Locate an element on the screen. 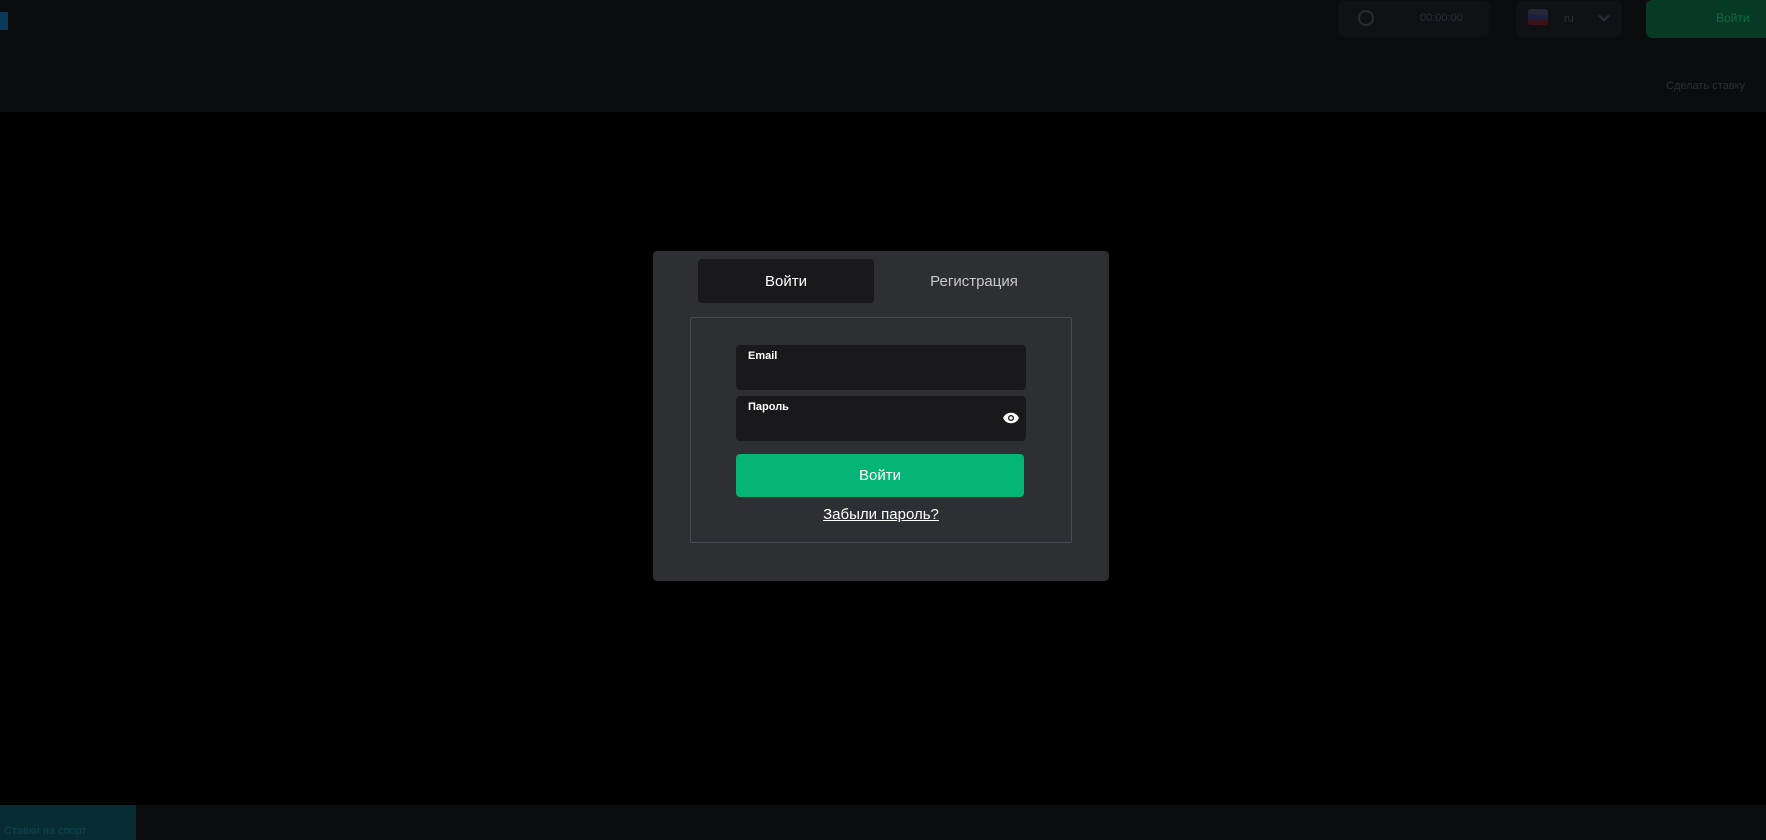 This screenshot has height=840, width=1766. clock-widget: 00:00:00 is located at coordinates (1414, 19).